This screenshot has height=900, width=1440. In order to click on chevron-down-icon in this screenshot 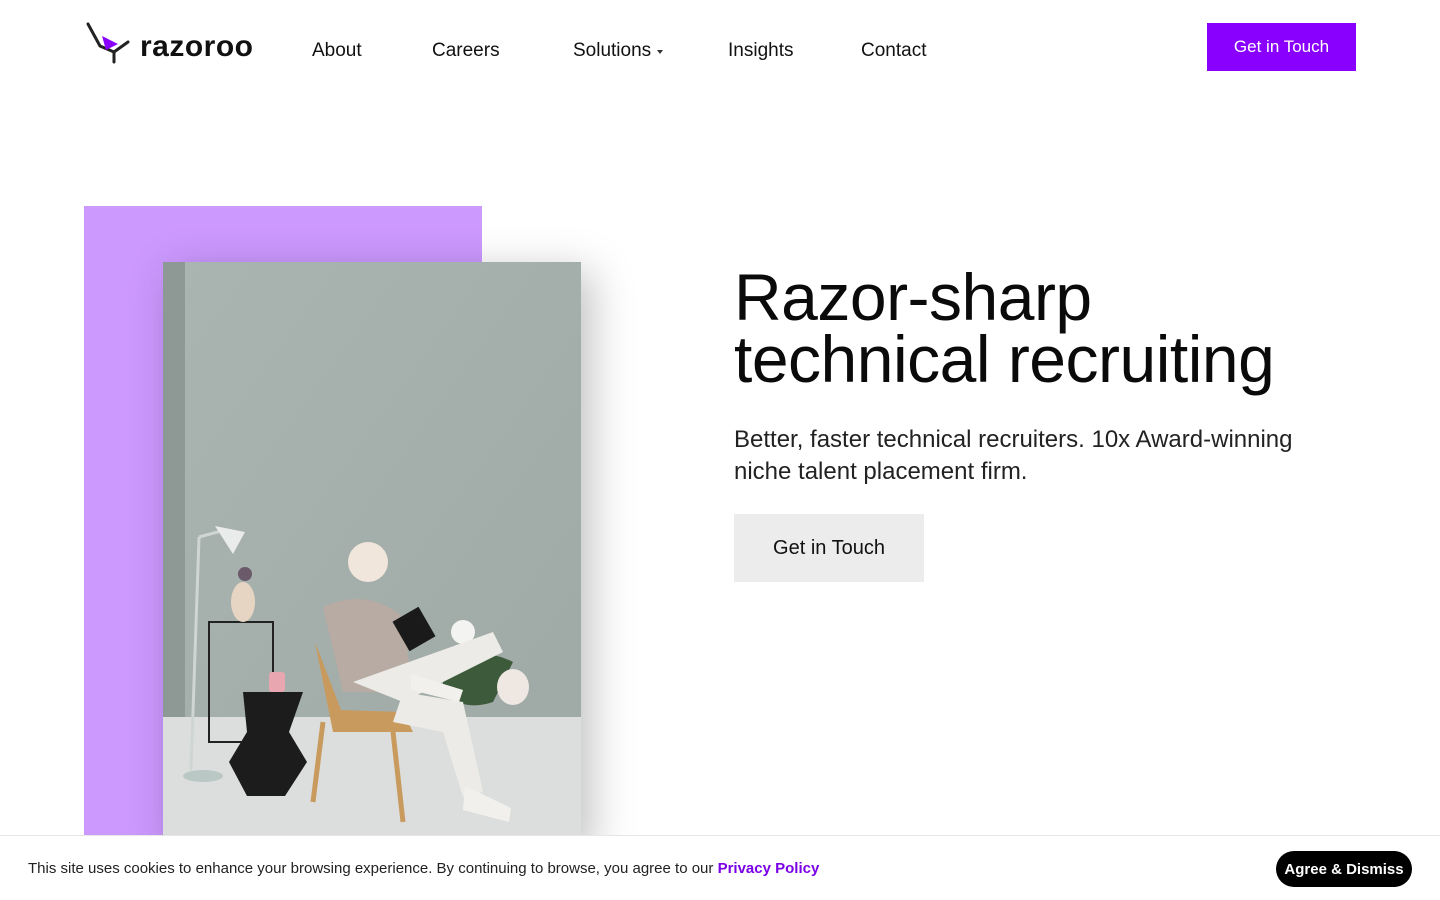, I will do `click(660, 52)`.